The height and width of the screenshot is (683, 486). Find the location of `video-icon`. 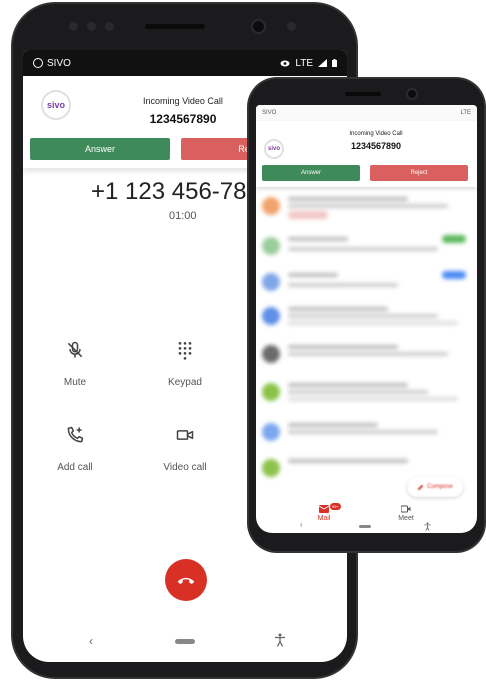

video-icon is located at coordinates (406, 509).